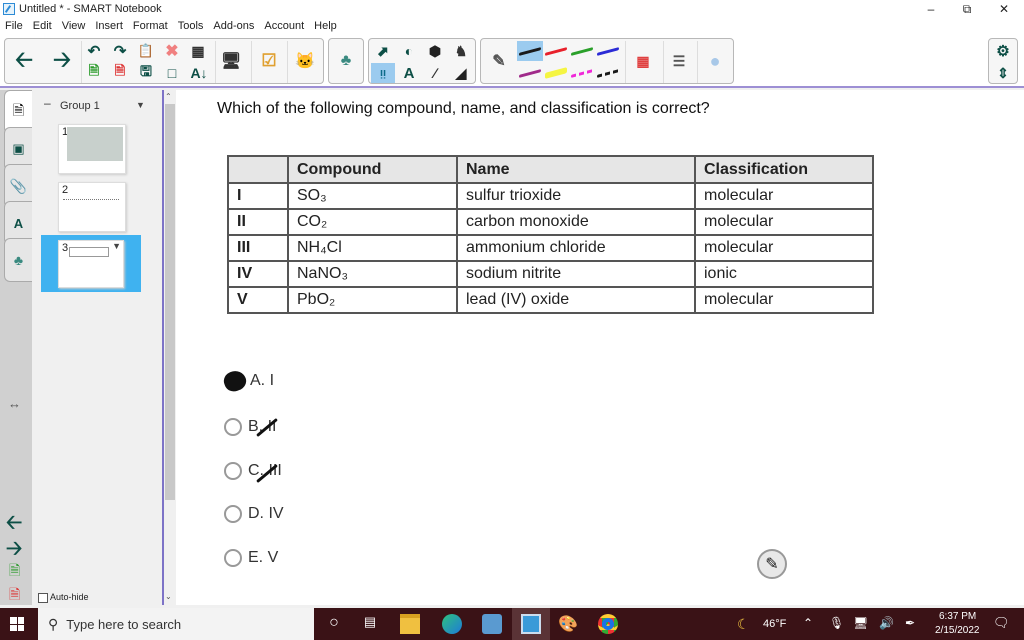 This screenshot has height=640, width=1024. I want to click on lab-activity-icon: 🐱, so click(305, 61).